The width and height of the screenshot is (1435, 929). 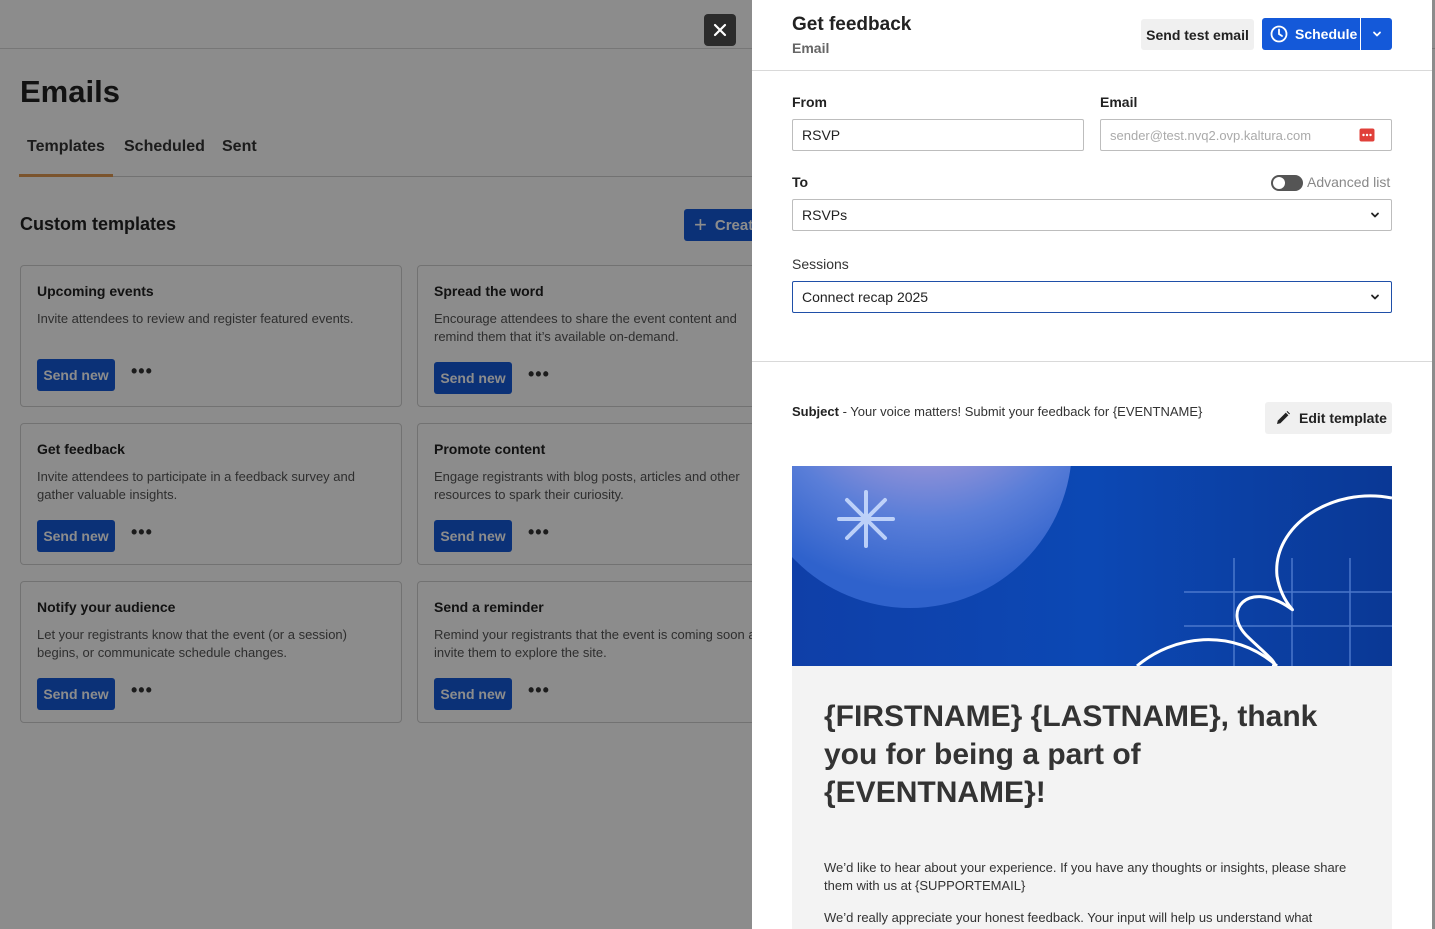 I want to click on email-field: sender@test.nvq2.ovp.kaltura.com, so click(x=1246, y=135).